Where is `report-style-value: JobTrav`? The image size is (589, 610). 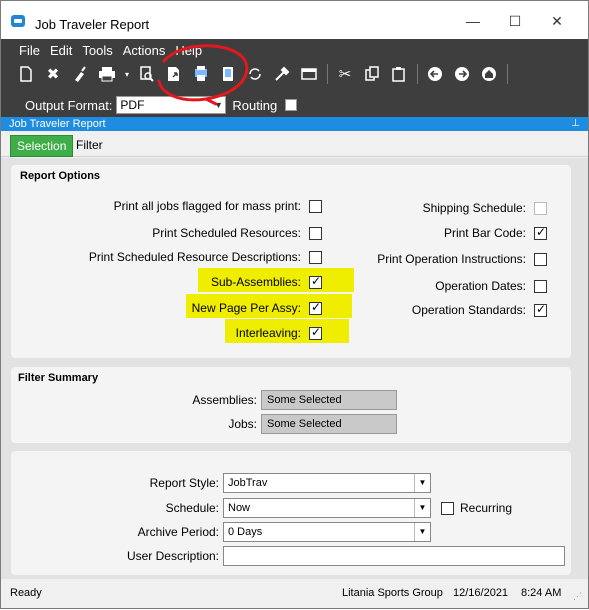
report-style-value: JobTrav is located at coordinates (248, 483).